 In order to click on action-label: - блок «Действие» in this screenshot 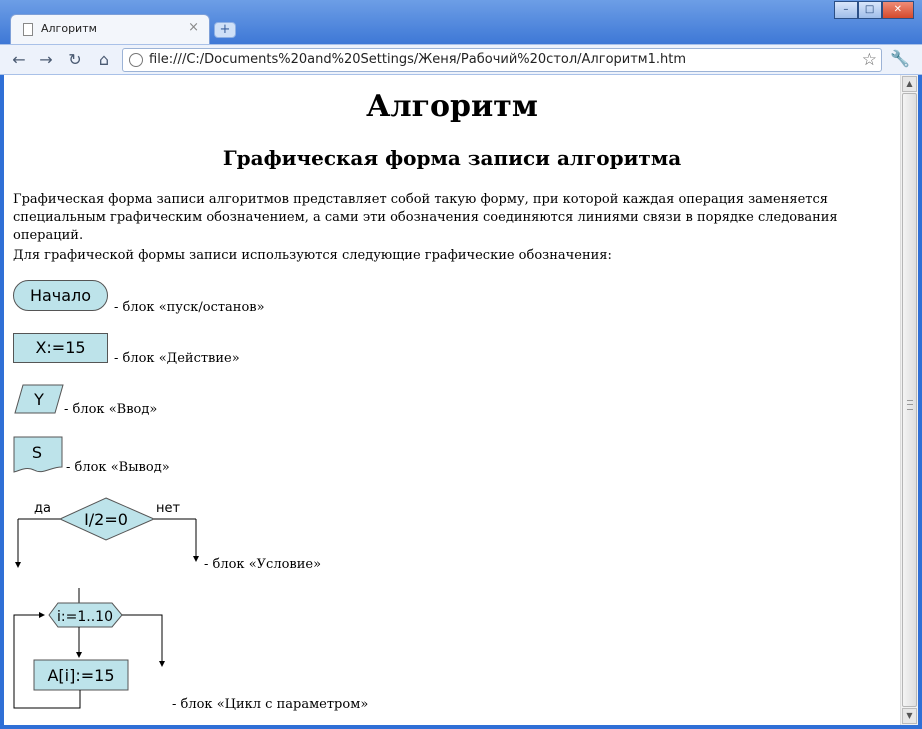, I will do `click(177, 358)`.